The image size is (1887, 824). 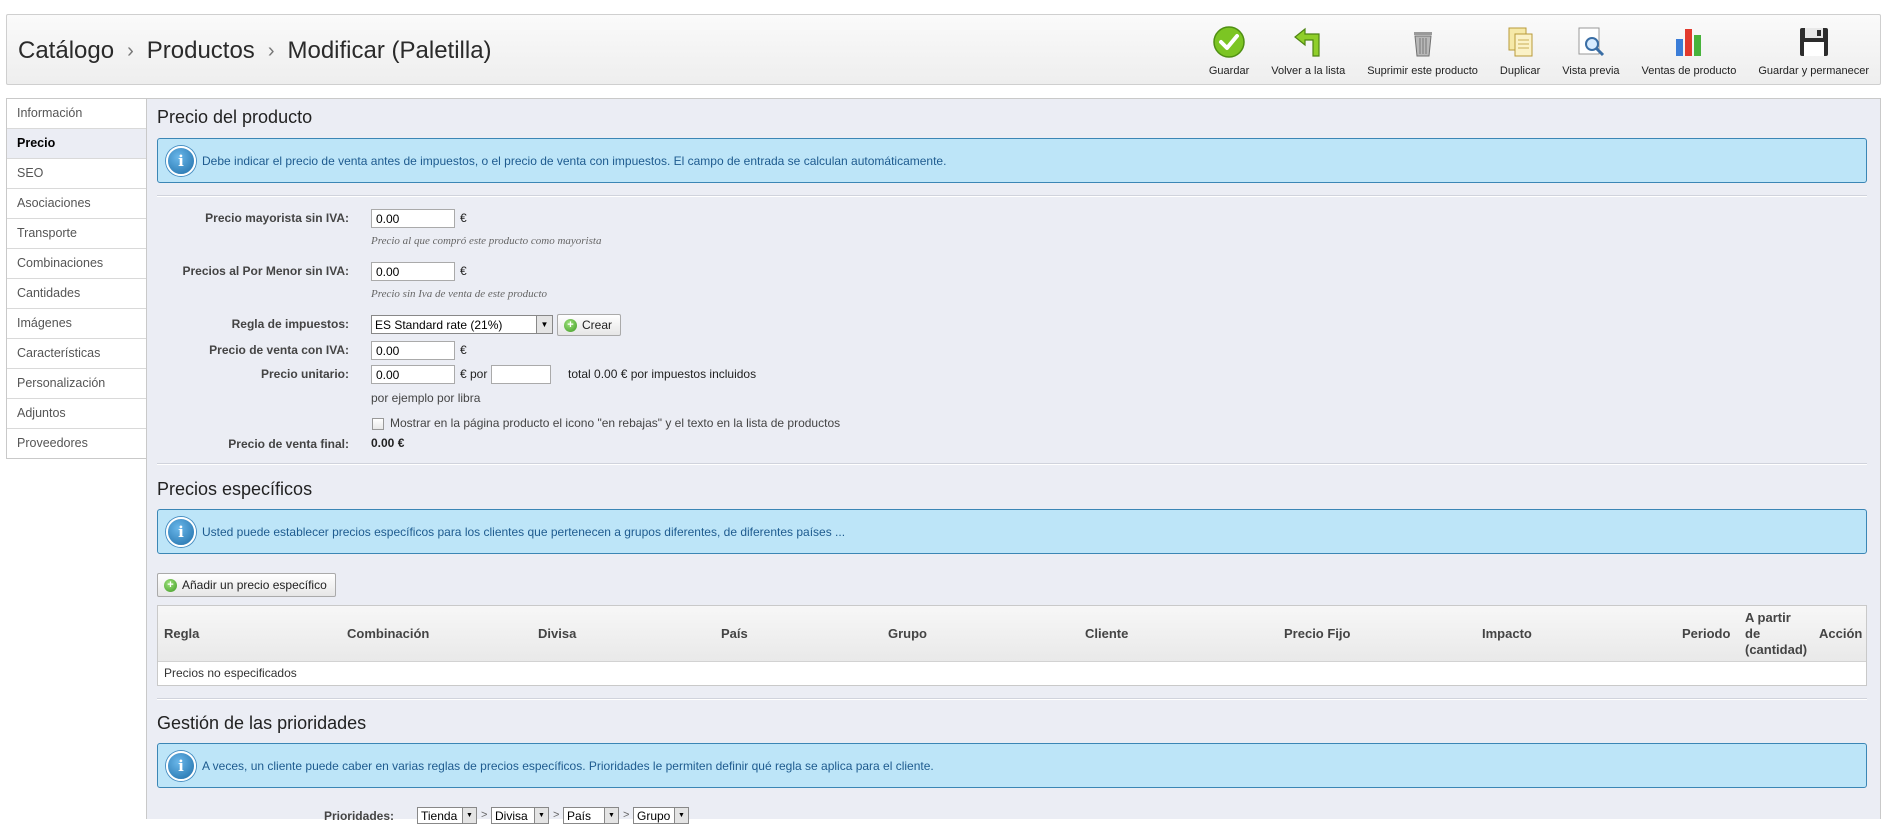 I want to click on add-specific-price-button: + Añadir un precio específico, so click(x=246, y=585).